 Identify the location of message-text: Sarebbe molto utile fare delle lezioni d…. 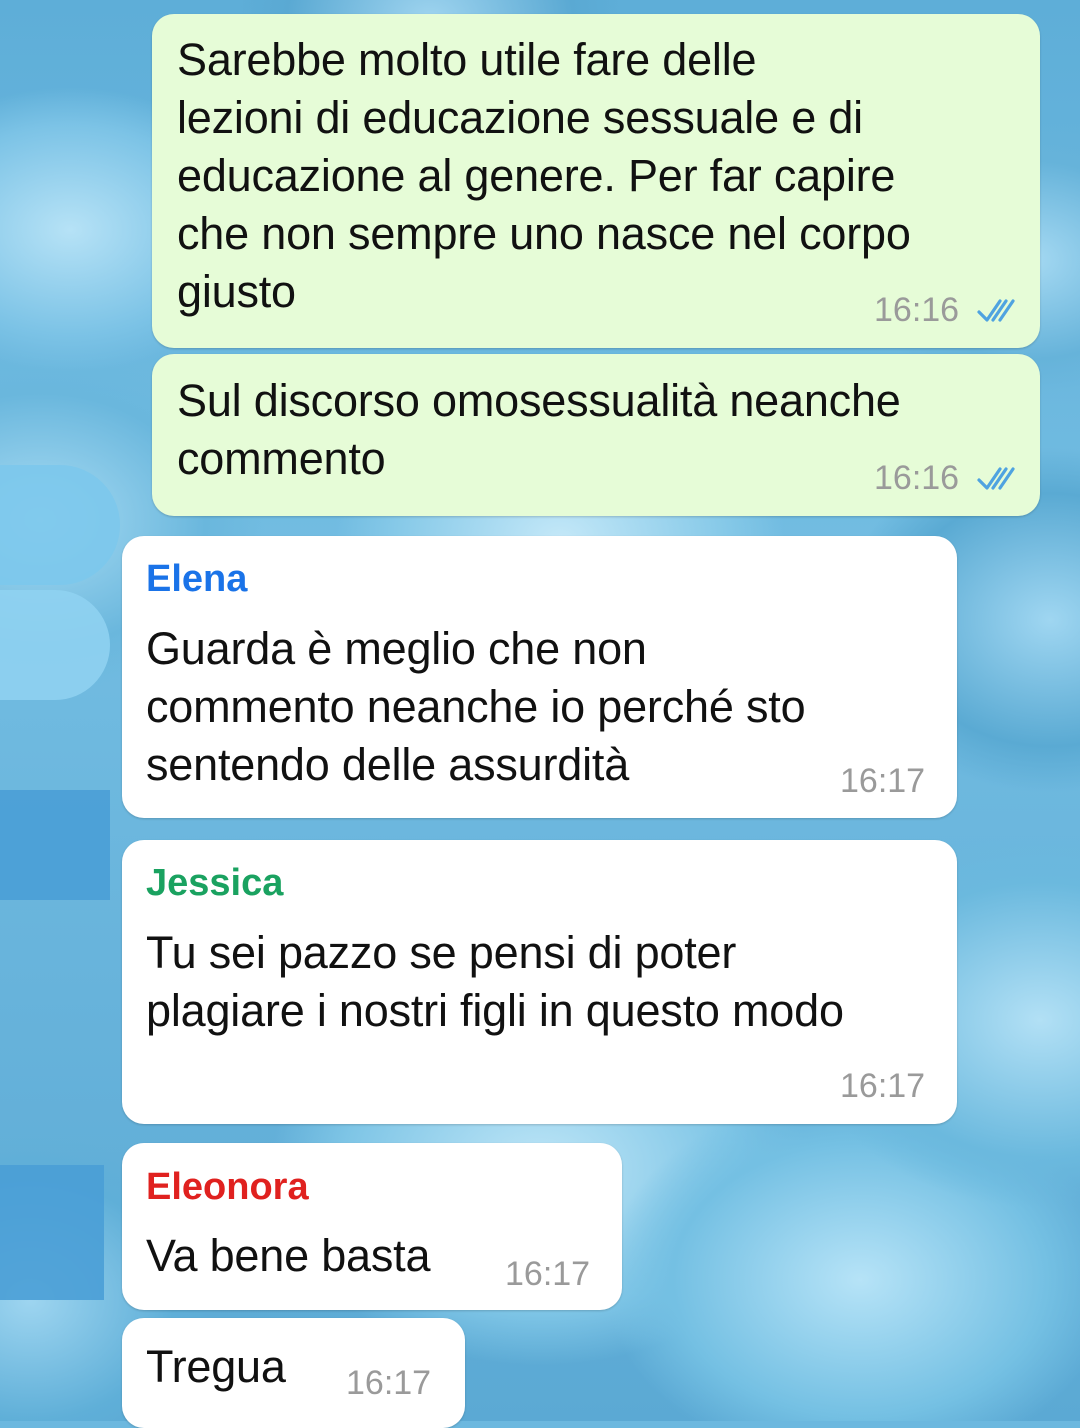
(544, 175).